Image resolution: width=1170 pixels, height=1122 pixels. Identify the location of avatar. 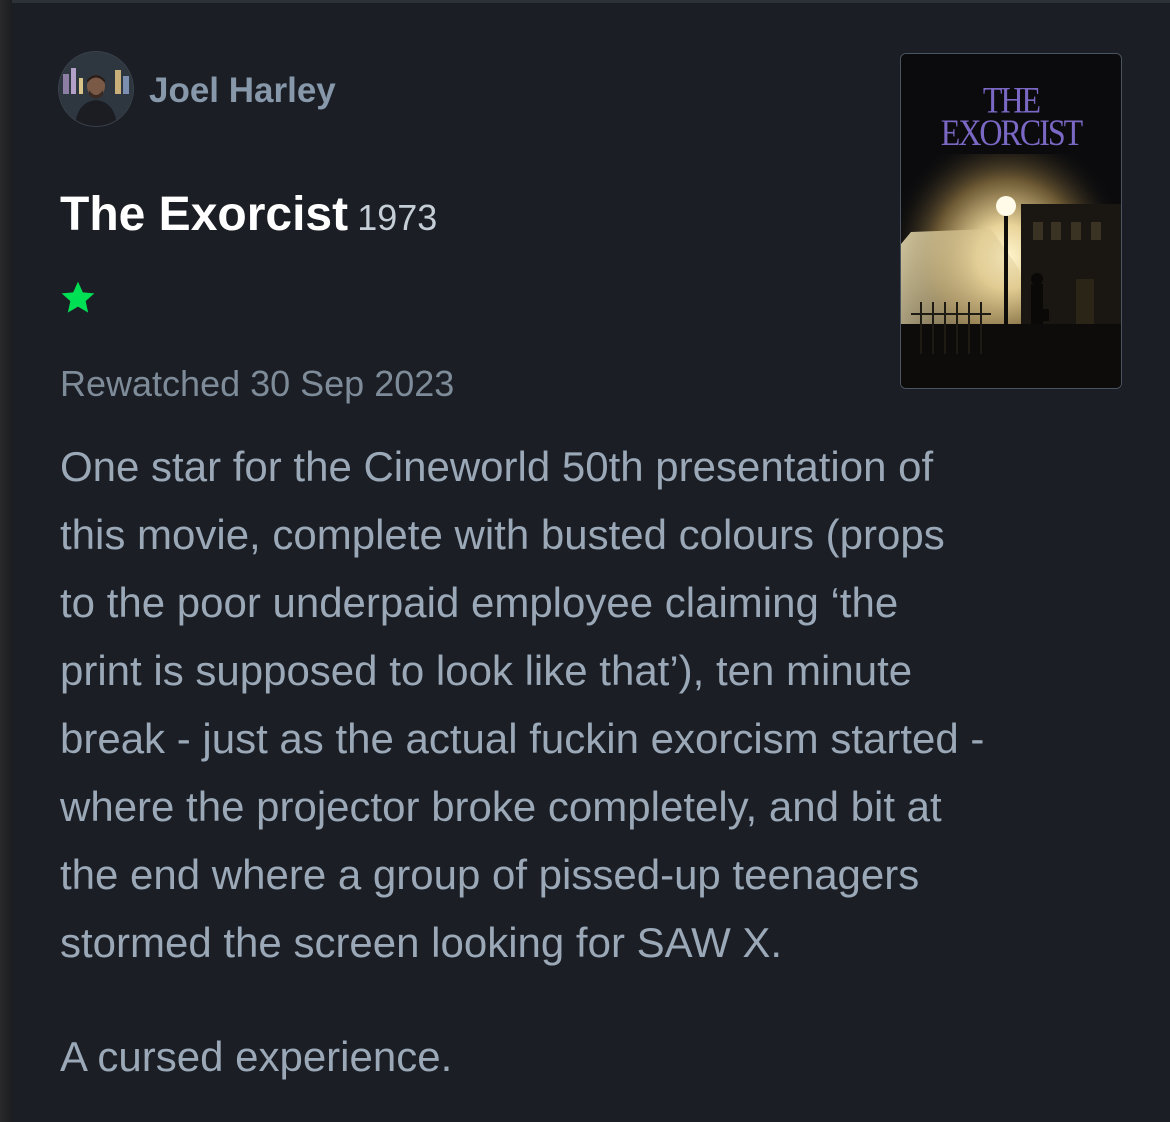
(96, 89).